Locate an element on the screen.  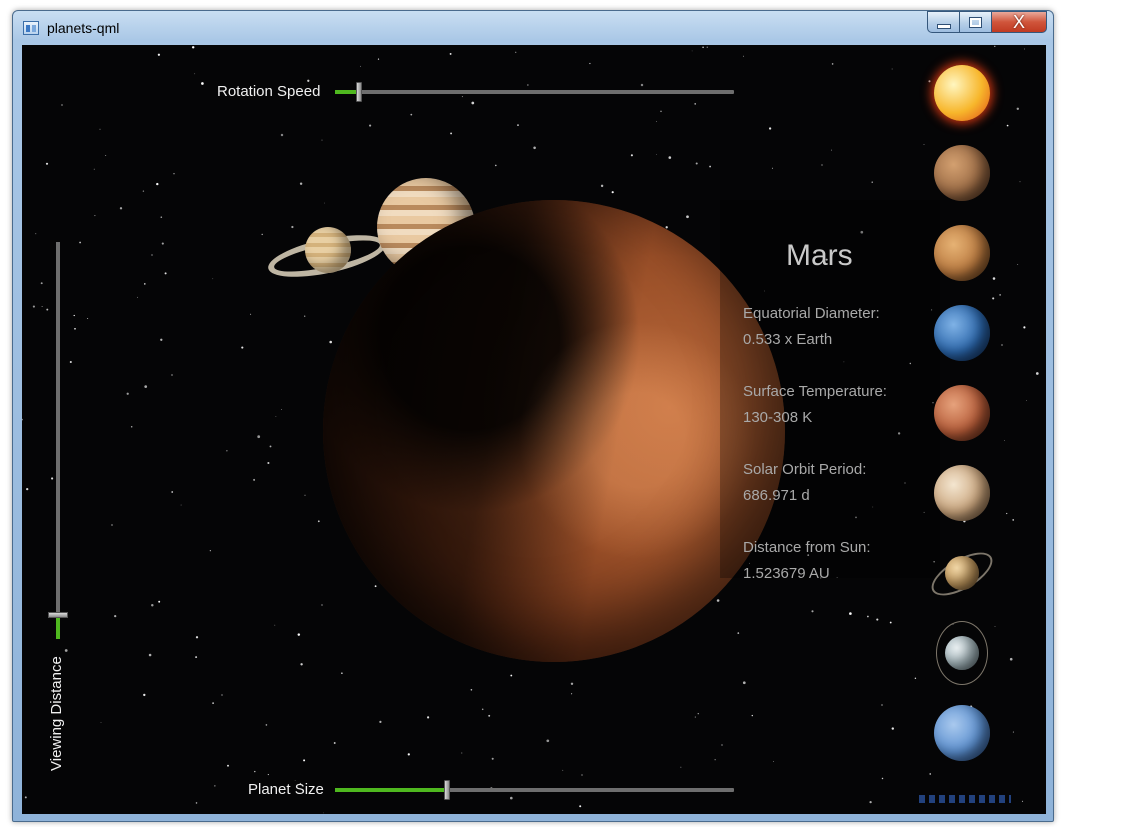
viewing-distance-label: Viewing Distance is located at coordinates (56, 713).